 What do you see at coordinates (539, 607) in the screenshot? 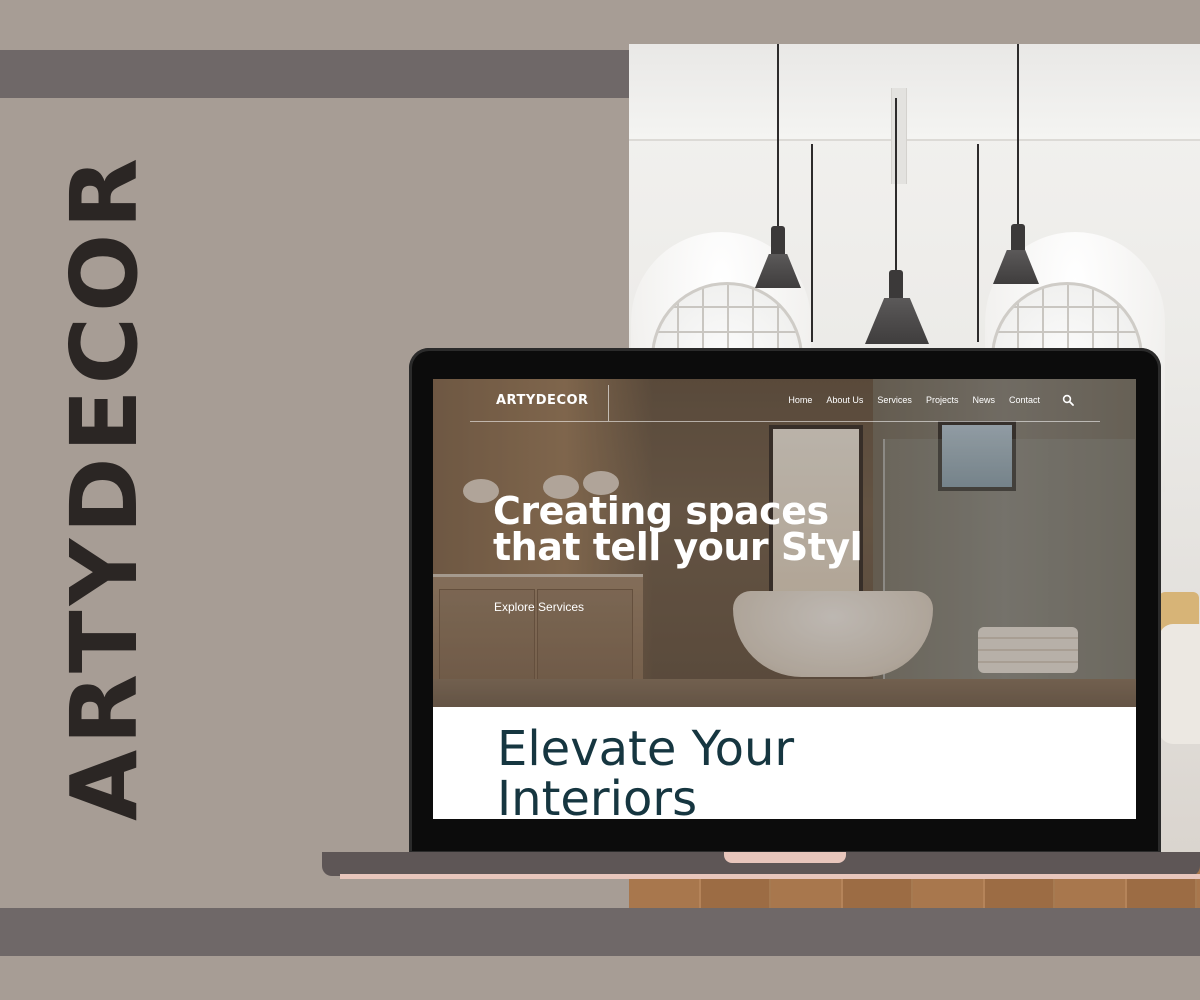
I see `explore-services-link: Explore Services` at bounding box center [539, 607].